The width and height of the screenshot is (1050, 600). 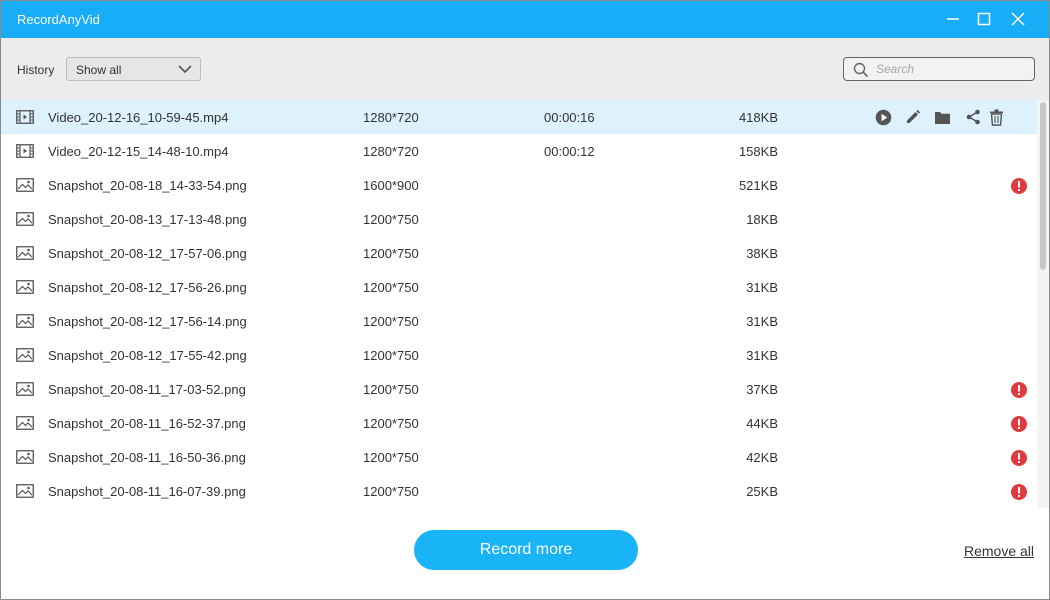 I want to click on file-size: 42KB, so click(x=762, y=457).